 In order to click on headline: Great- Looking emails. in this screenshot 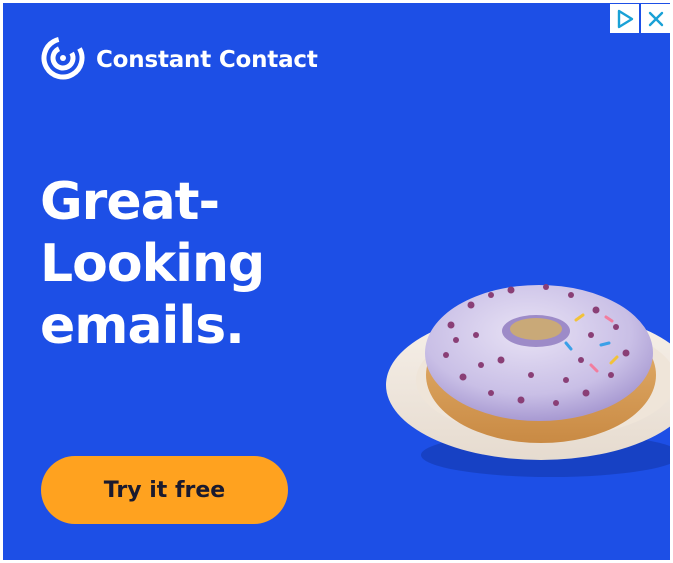, I will do `click(152, 264)`.